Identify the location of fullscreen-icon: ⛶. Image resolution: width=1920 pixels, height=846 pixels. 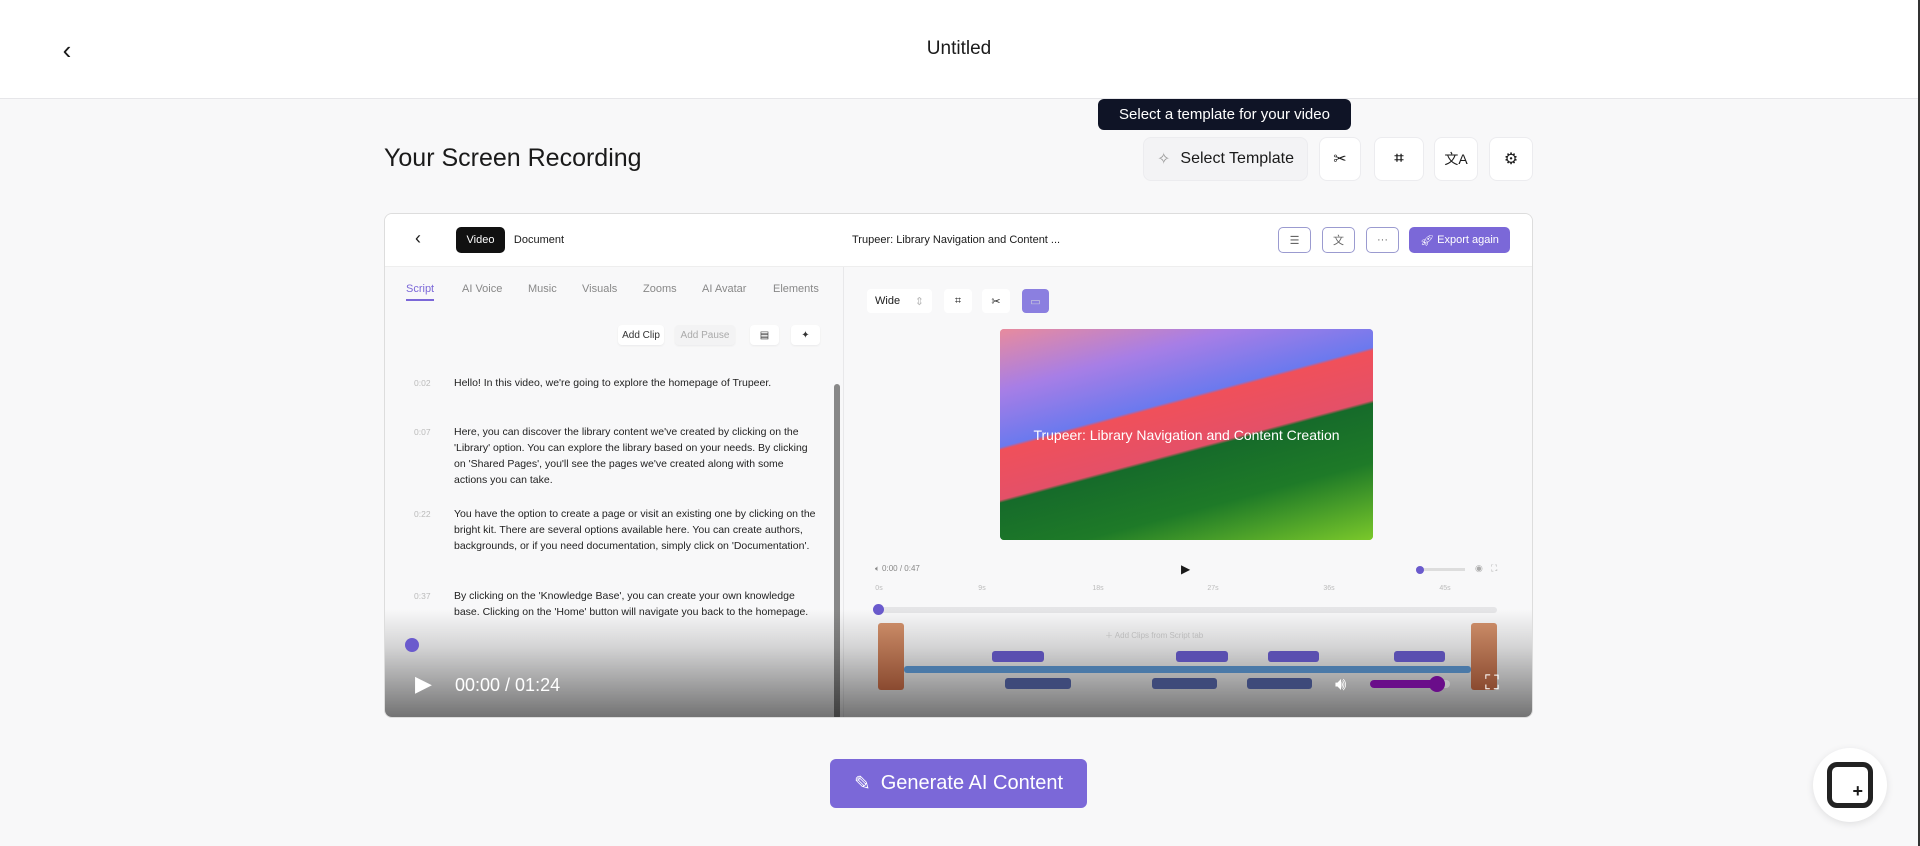
(1492, 683).